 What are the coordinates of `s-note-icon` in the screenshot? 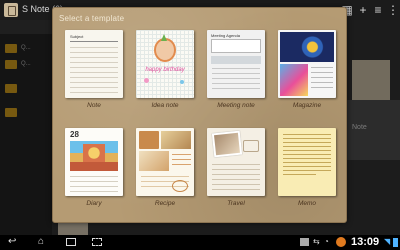 It's located at (11, 10).